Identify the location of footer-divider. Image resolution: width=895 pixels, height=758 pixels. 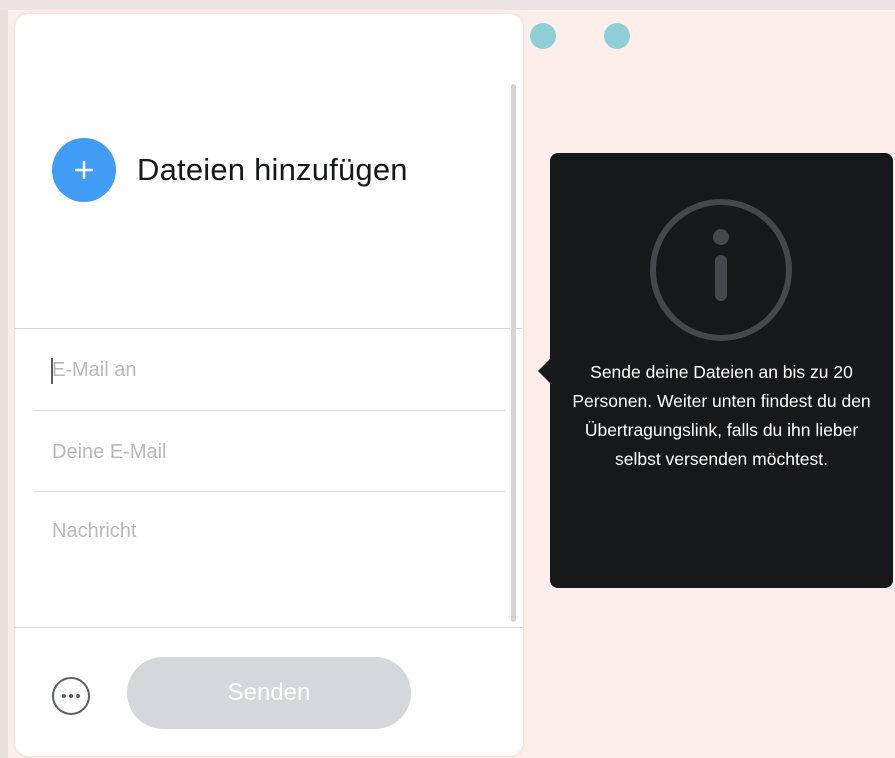
(269, 627).